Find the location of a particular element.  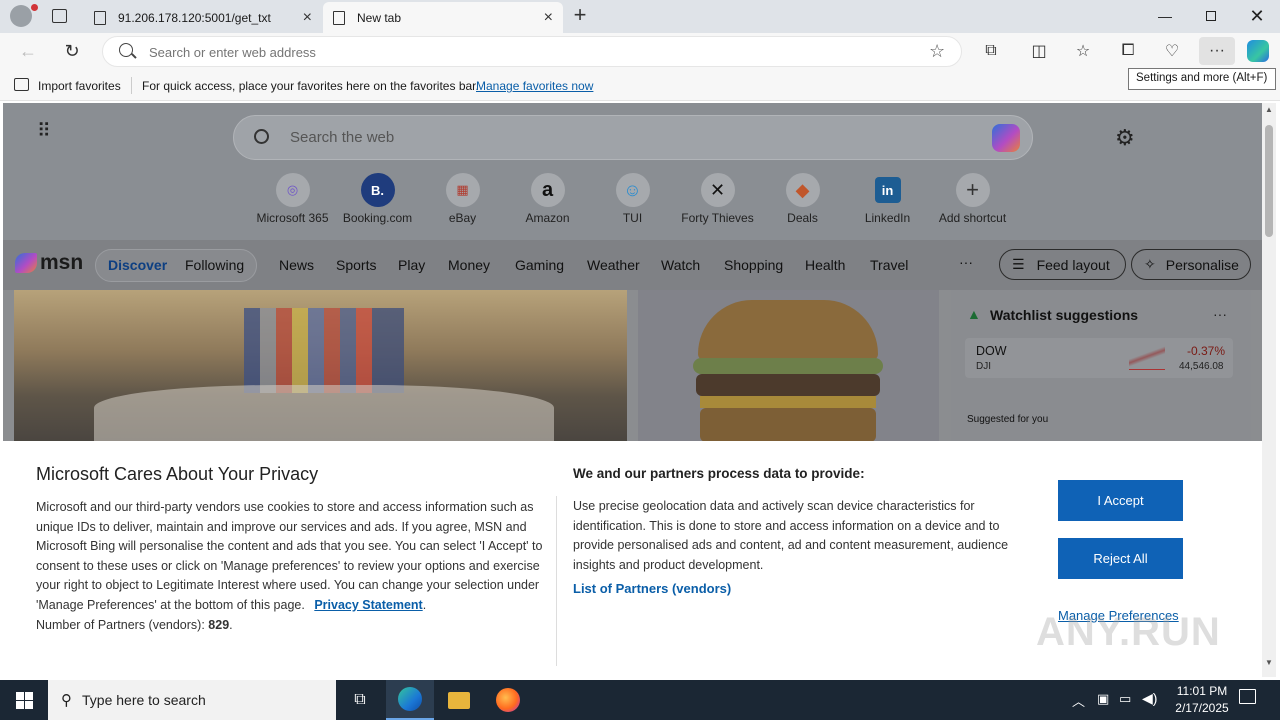

nav-money: Money is located at coordinates (469, 265).